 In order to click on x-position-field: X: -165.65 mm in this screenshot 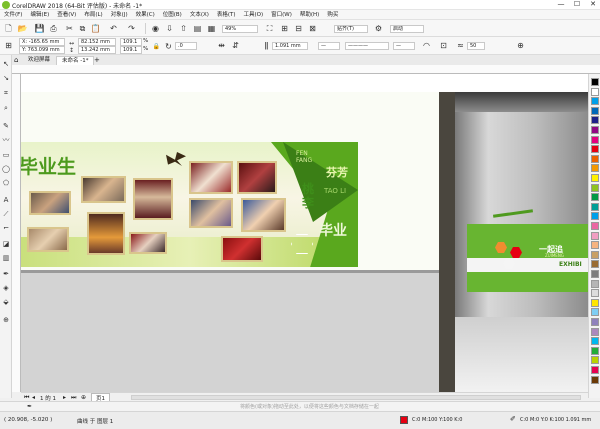, I will do `click(42, 42)`.